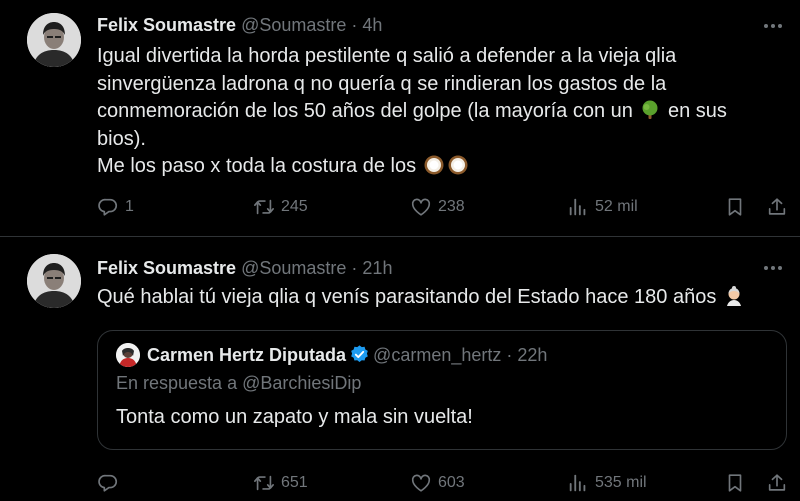 This screenshot has height=501, width=800. I want to click on reply-count: 1, so click(129, 206).